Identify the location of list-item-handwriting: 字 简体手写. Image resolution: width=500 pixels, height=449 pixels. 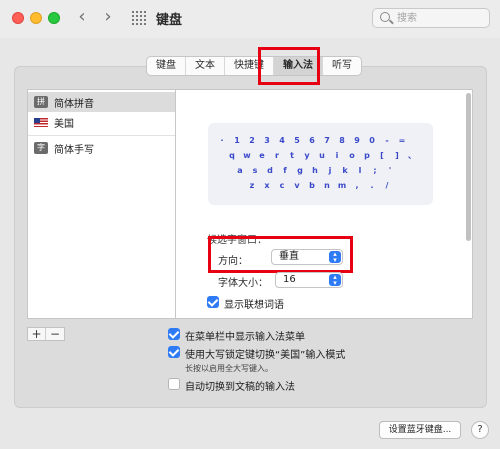
(101, 148).